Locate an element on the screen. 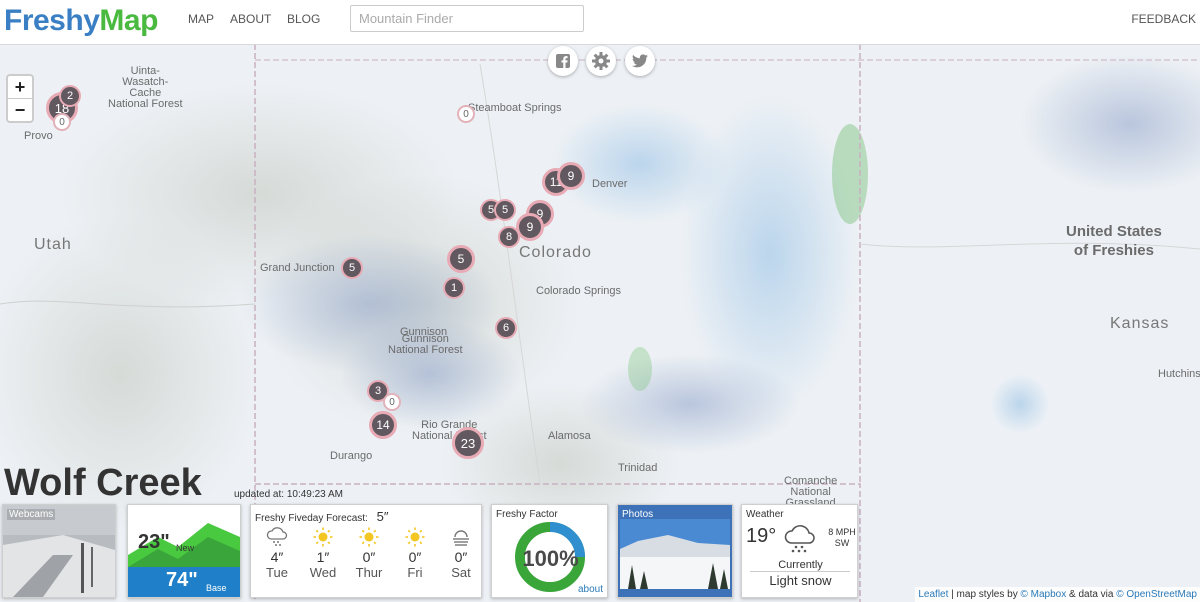  twitter-button is located at coordinates (640, 61).